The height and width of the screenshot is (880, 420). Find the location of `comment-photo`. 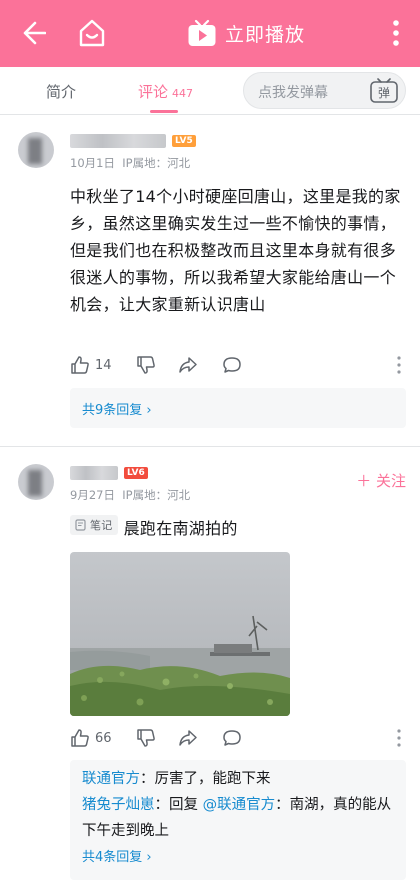

comment-photo is located at coordinates (180, 634).